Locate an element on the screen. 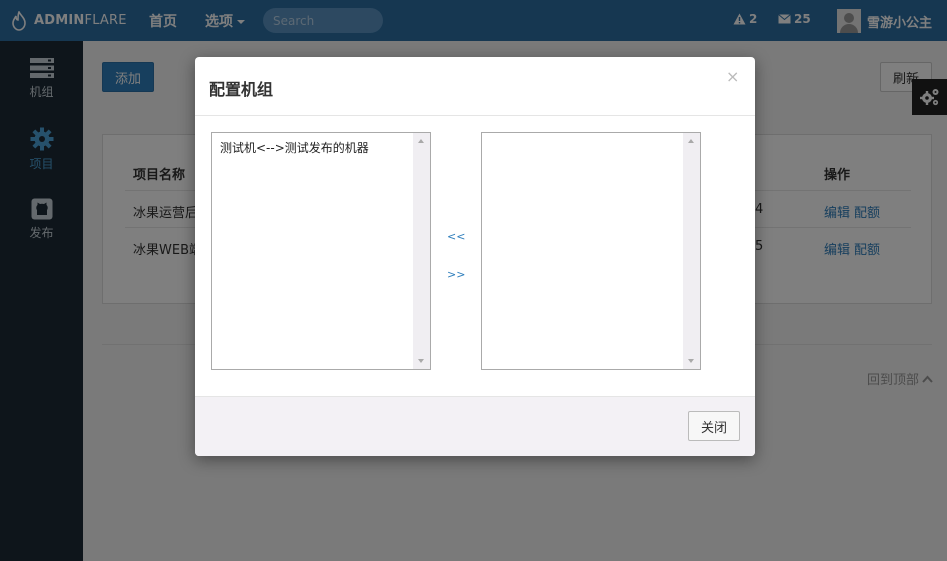 The height and width of the screenshot is (561, 947). move-right-button: >> is located at coordinates (456, 274).